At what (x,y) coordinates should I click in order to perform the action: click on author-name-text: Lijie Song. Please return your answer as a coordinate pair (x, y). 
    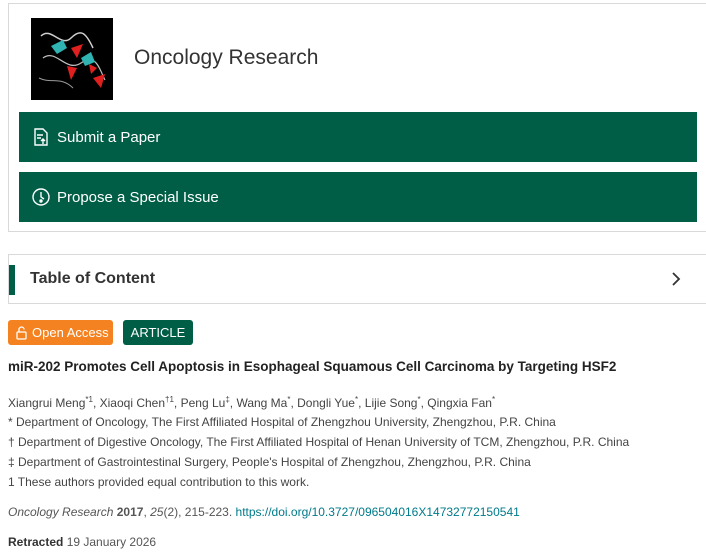
    Looking at the image, I should click on (391, 403).